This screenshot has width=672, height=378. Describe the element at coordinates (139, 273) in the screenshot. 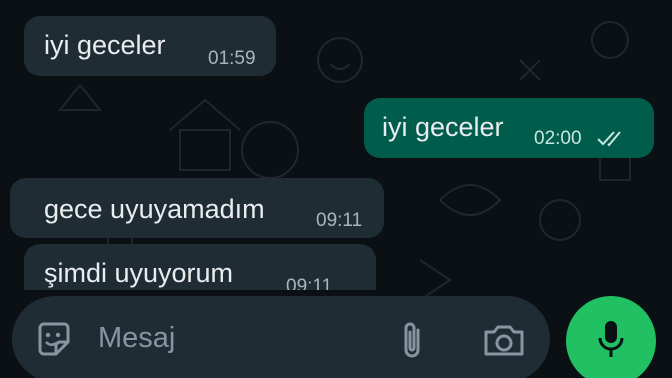

I see `message-text: şimdi uyuyorum` at that location.